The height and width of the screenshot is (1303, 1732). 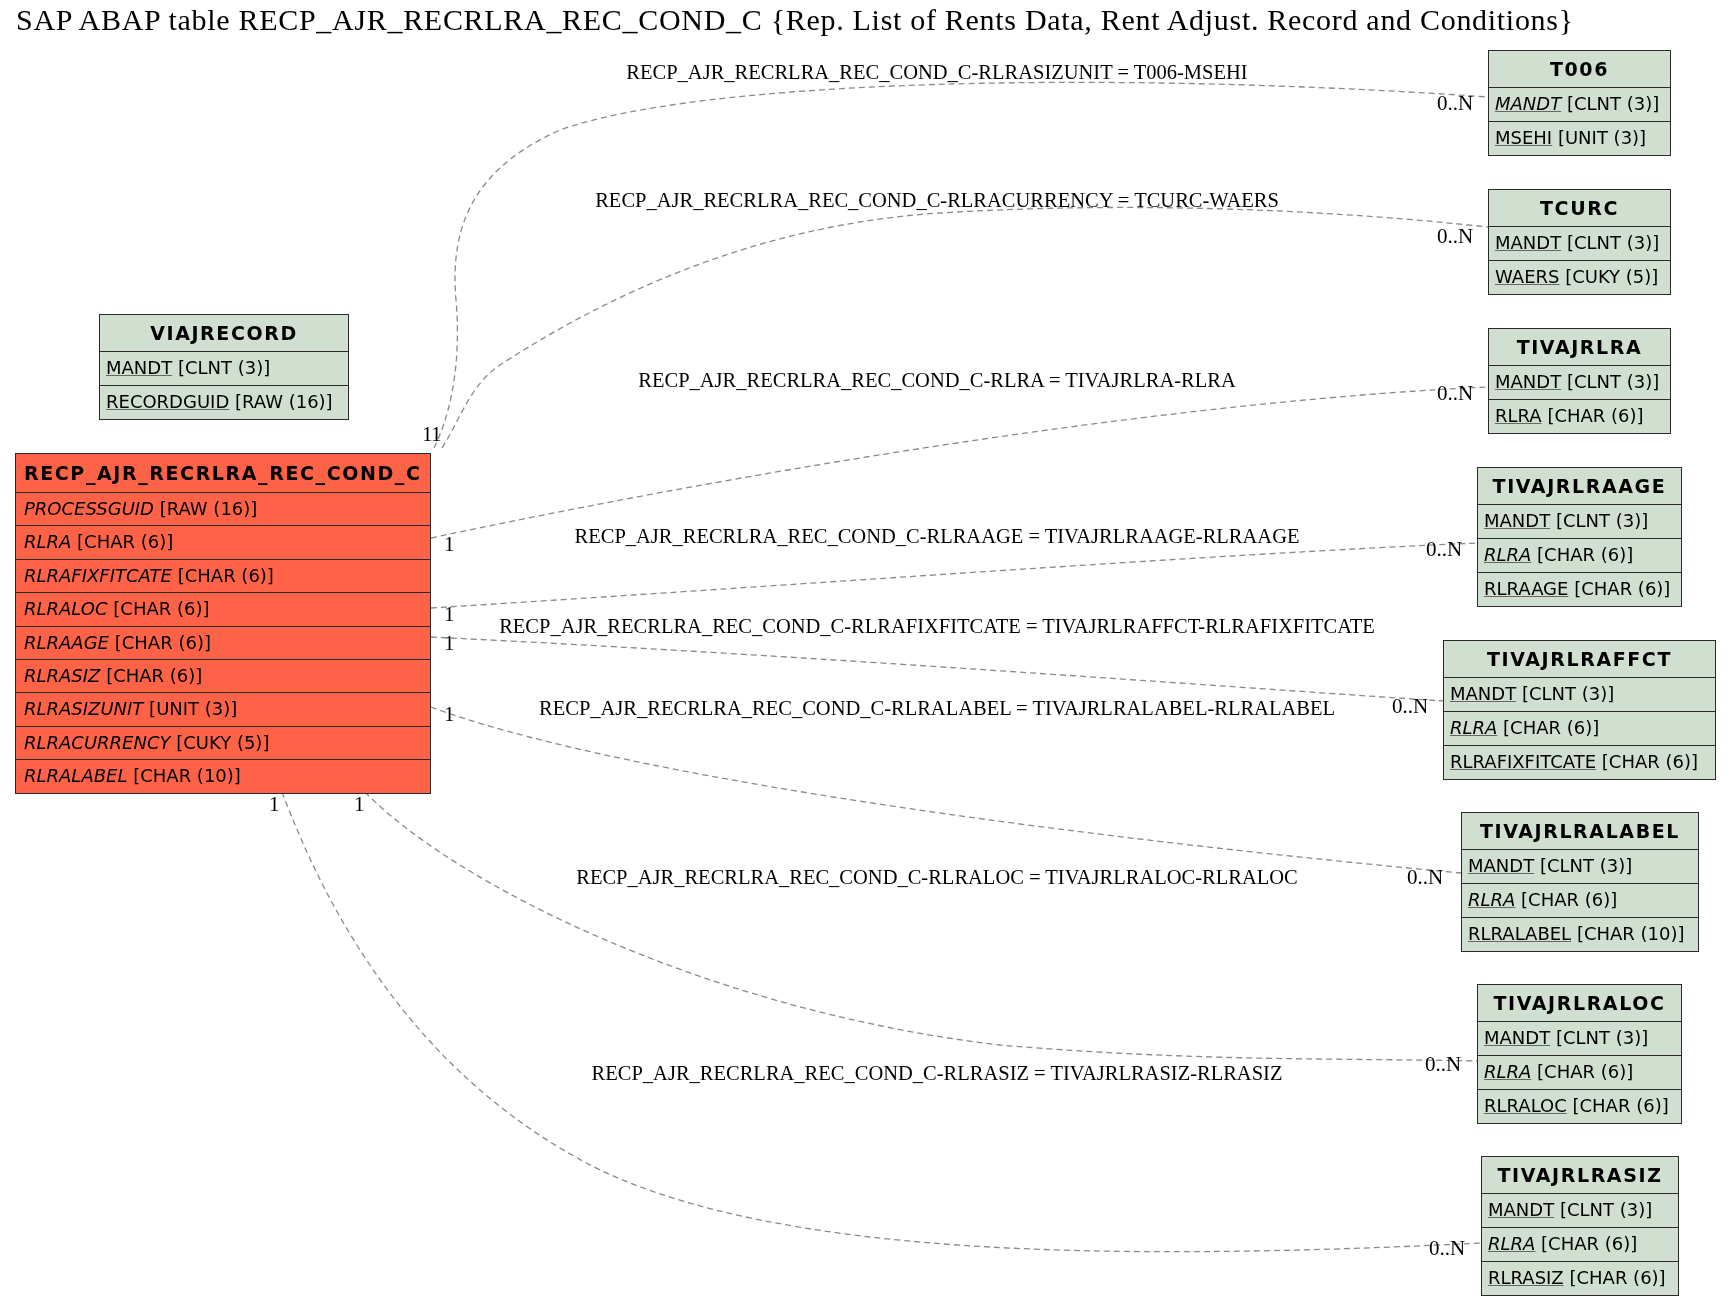 I want to click on table-header: VIAJRECORD, so click(x=224, y=333).